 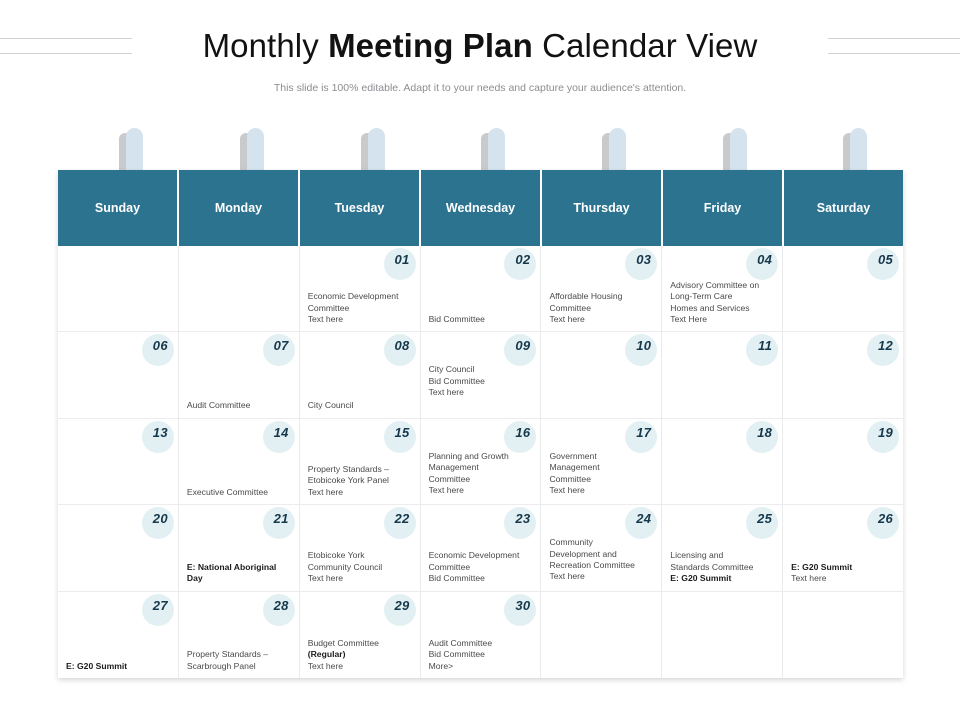 What do you see at coordinates (239, 462) in the screenshot?
I see `day-cell-14: 14 Executive Committee` at bounding box center [239, 462].